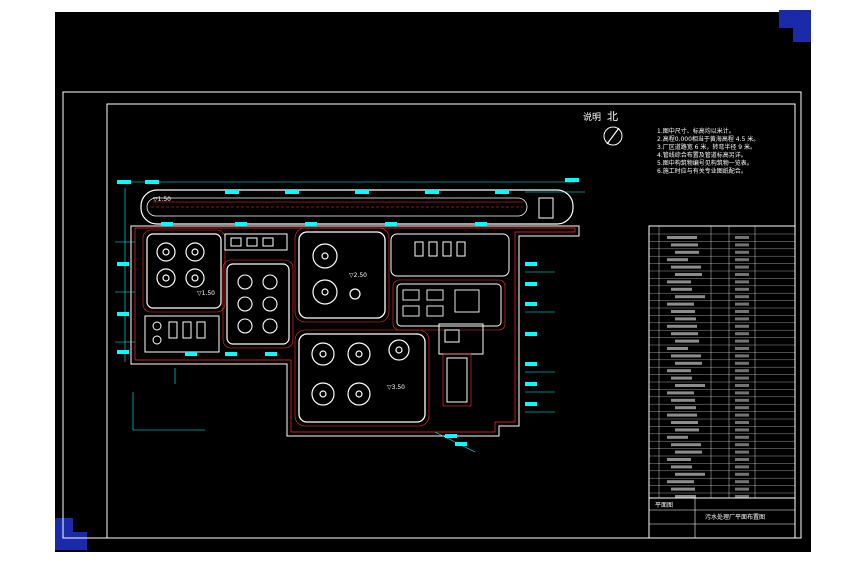 The image size is (867, 562). Describe the element at coordinates (256, 242) in the screenshot. I see `pump-house` at that location.